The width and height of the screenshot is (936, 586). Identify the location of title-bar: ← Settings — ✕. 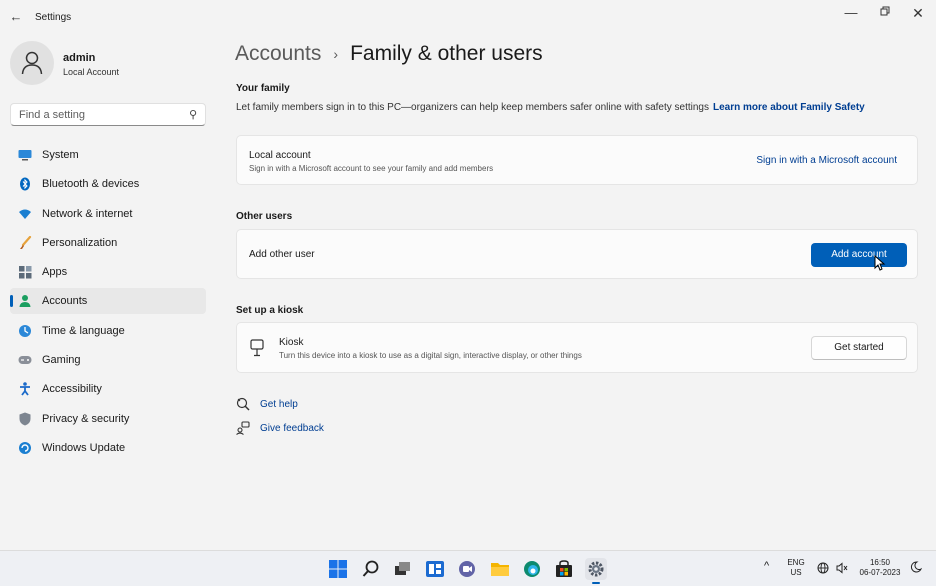
(468, 17).